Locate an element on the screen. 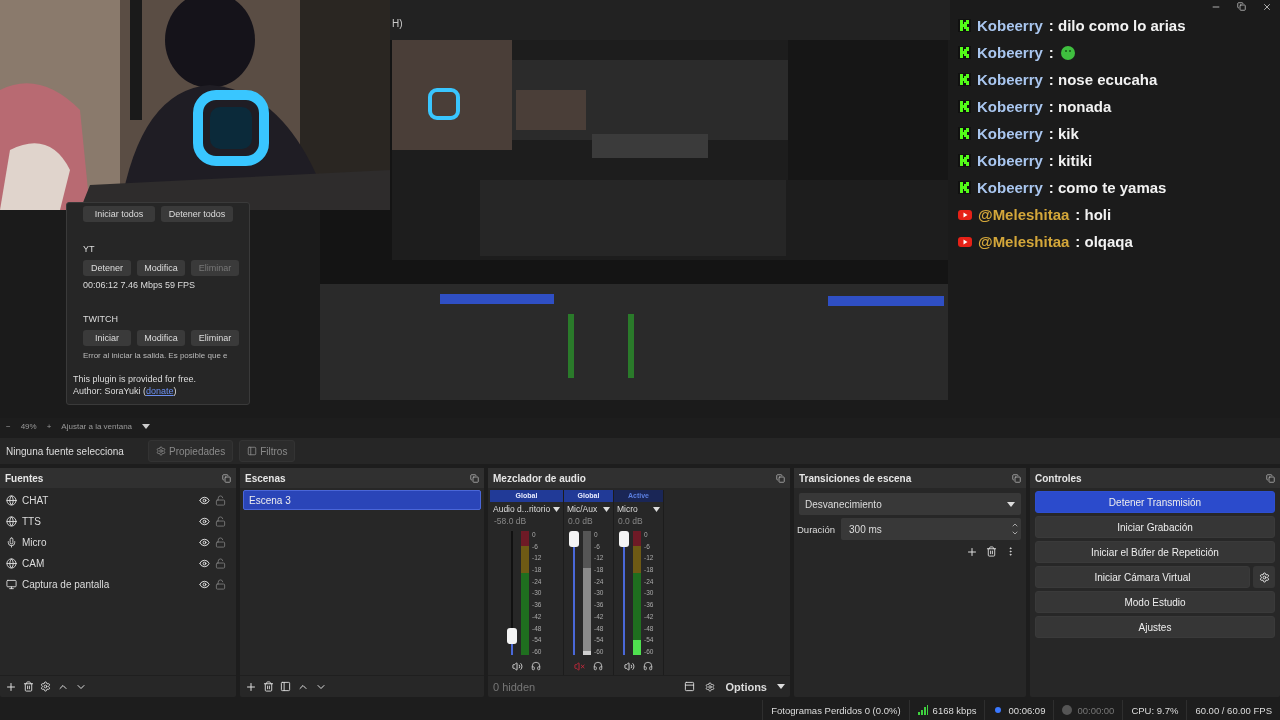 Image resolution: width=1280 pixels, height=720 pixels. chat-message: : kitiki is located at coordinates (1070, 160).